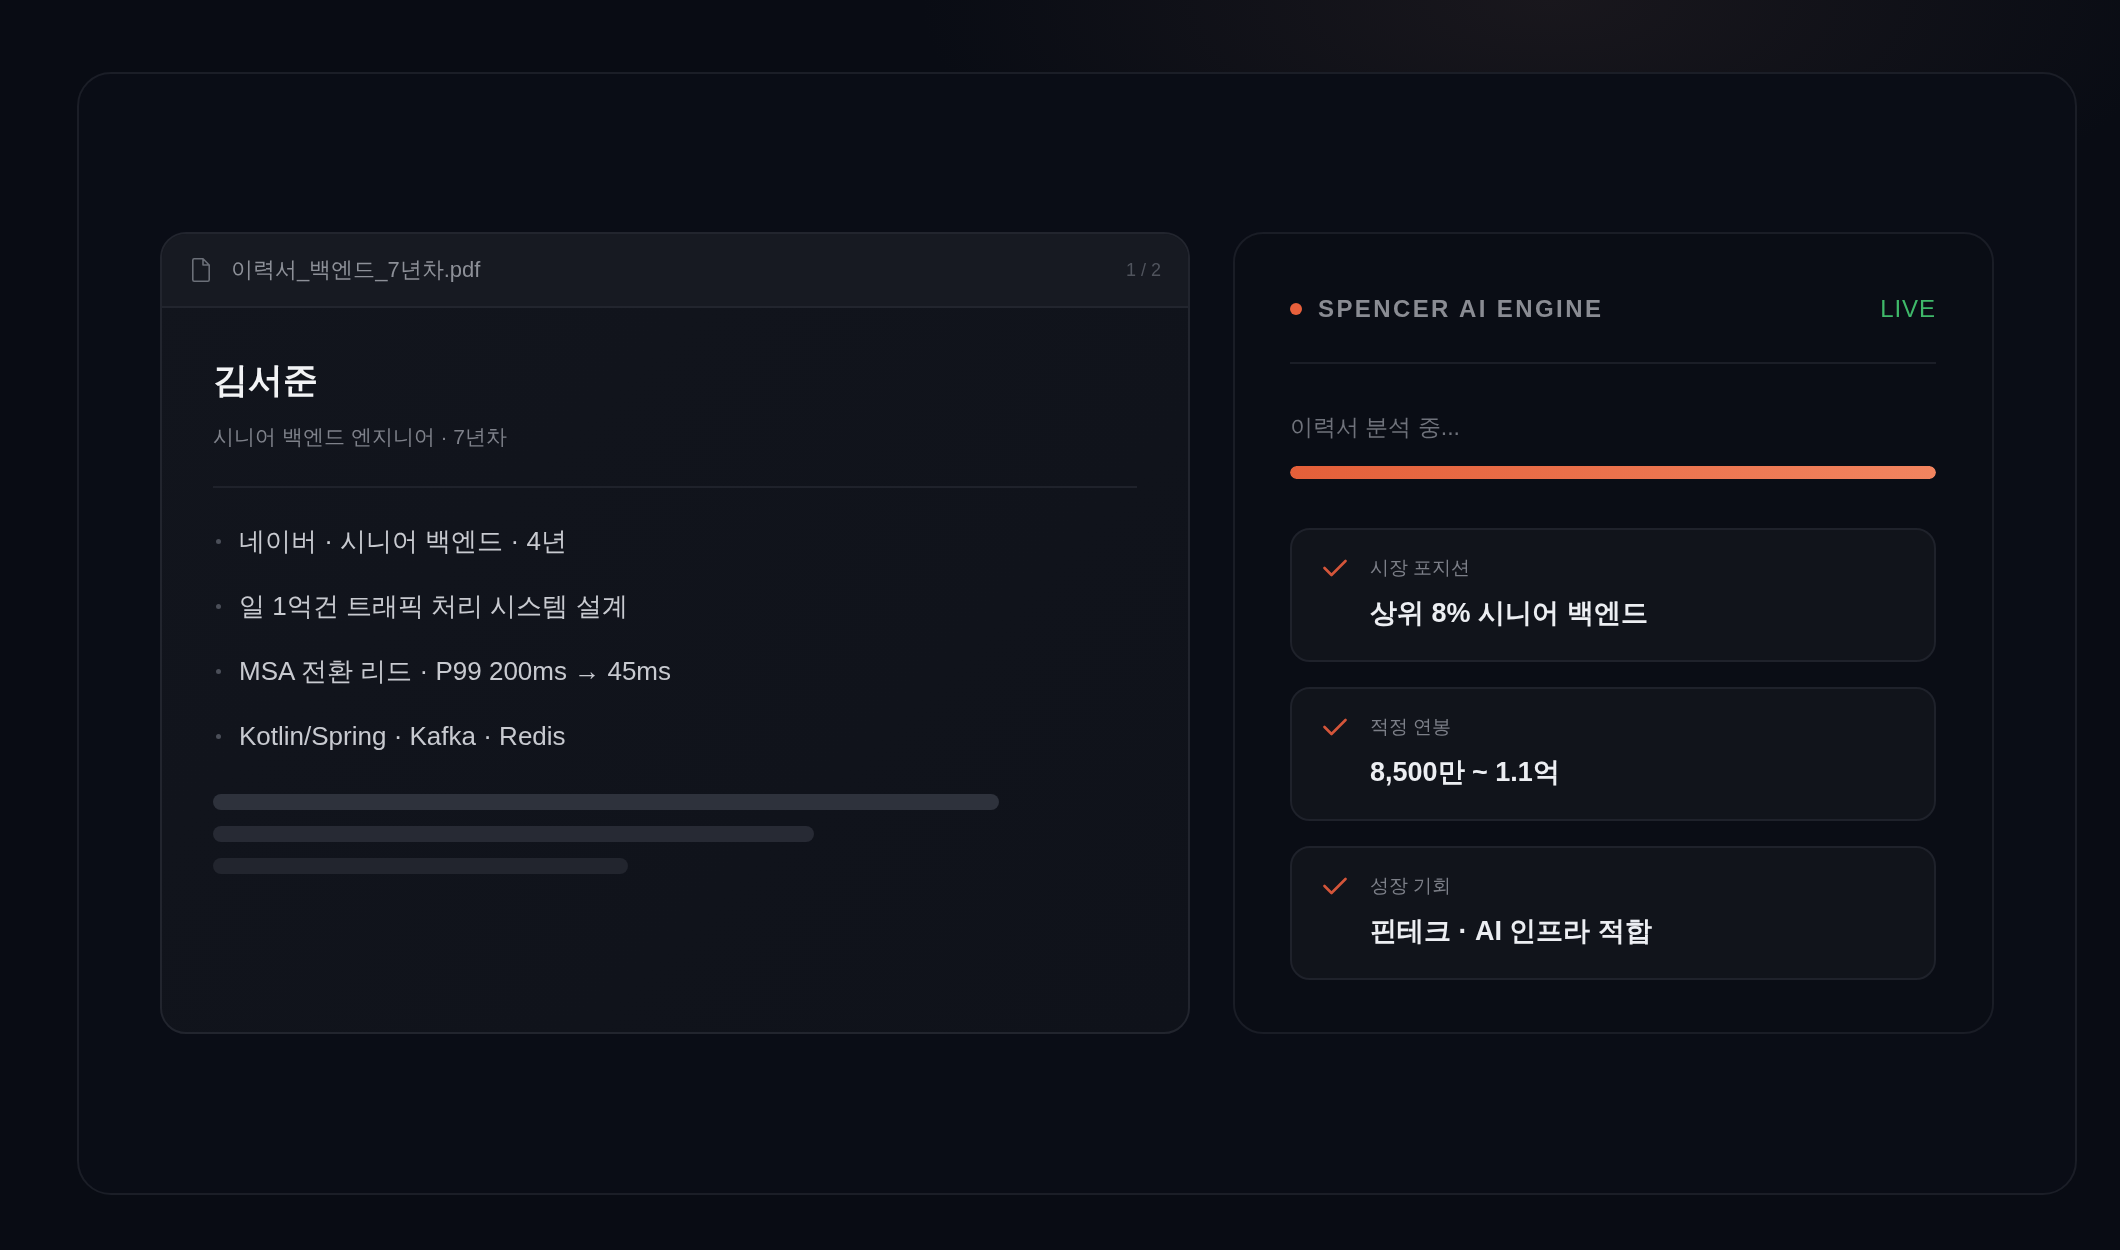  I want to click on result-label: 성장 기회, so click(1411, 886).